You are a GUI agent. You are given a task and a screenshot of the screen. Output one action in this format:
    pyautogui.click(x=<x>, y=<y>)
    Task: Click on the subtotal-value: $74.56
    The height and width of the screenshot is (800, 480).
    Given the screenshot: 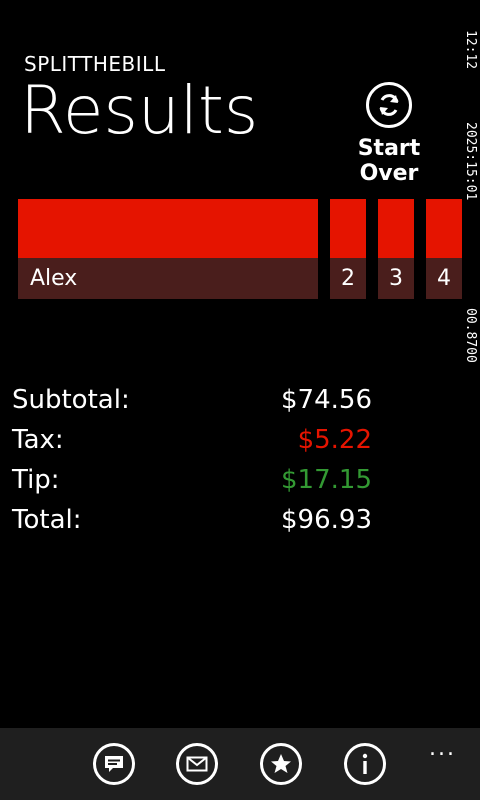 What is the action you would take?
    pyautogui.click(x=326, y=400)
    